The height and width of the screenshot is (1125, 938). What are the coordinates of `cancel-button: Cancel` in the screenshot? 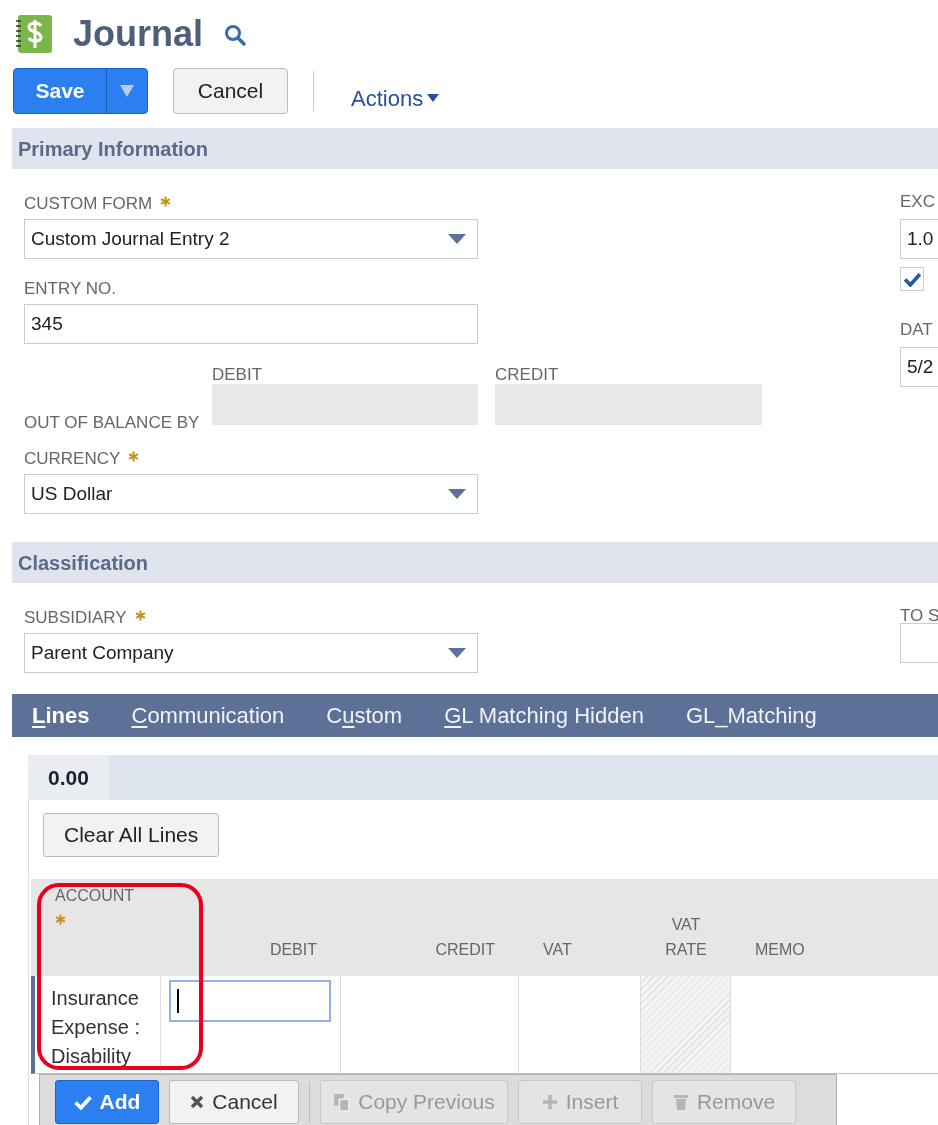 It's located at (230, 91).